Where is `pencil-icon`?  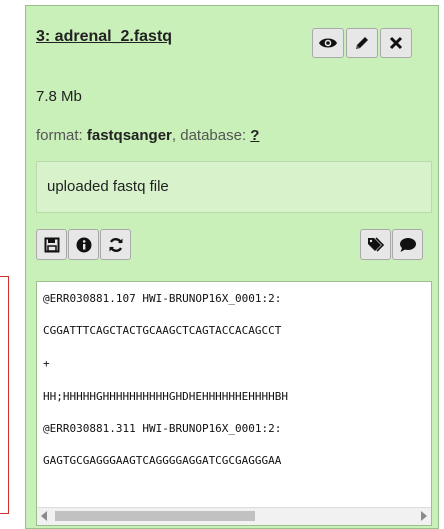 pencil-icon is located at coordinates (362, 43).